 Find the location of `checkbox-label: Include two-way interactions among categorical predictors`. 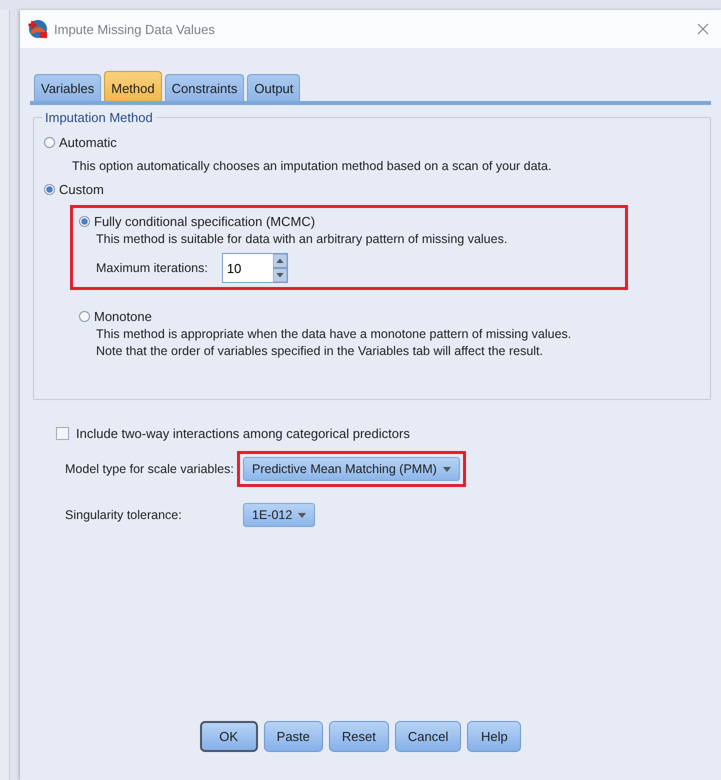

checkbox-label: Include two-way interactions among categorical predictors is located at coordinates (243, 433).